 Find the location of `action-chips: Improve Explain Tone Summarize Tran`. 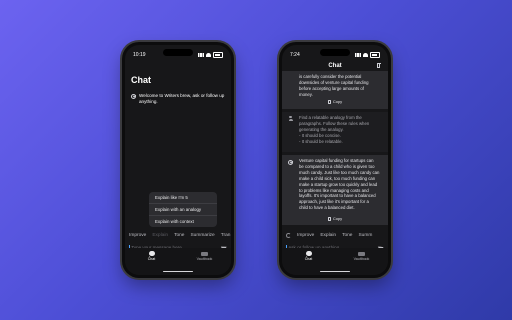

action-chips: Improve Explain Tone Summarize Tran is located at coordinates (178, 235).